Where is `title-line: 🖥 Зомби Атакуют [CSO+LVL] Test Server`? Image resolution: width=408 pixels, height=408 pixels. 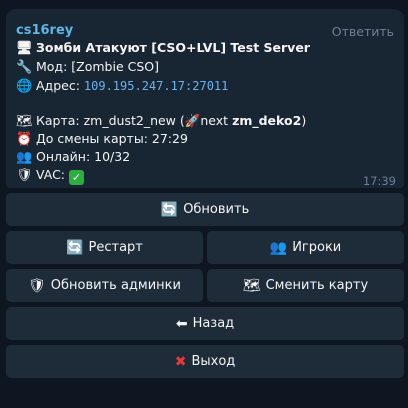
title-line: 🖥 Зомби Атакуют [CSO+LVL] Test Server is located at coordinates (163, 48).